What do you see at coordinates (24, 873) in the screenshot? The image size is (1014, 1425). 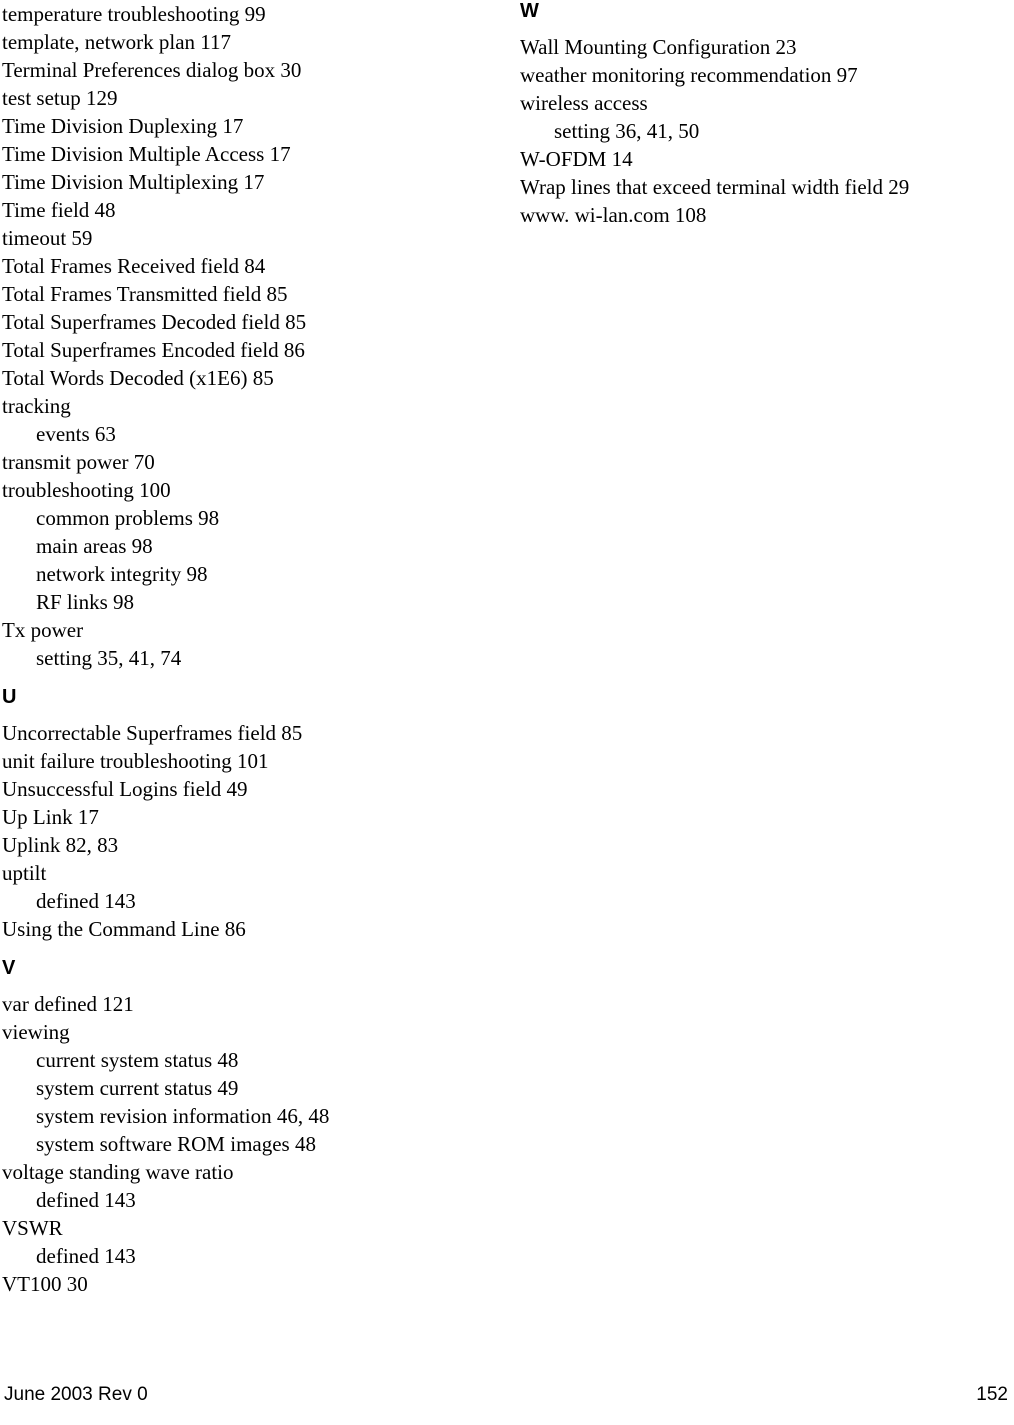 I see `index-entry: uptilt` at bounding box center [24, 873].